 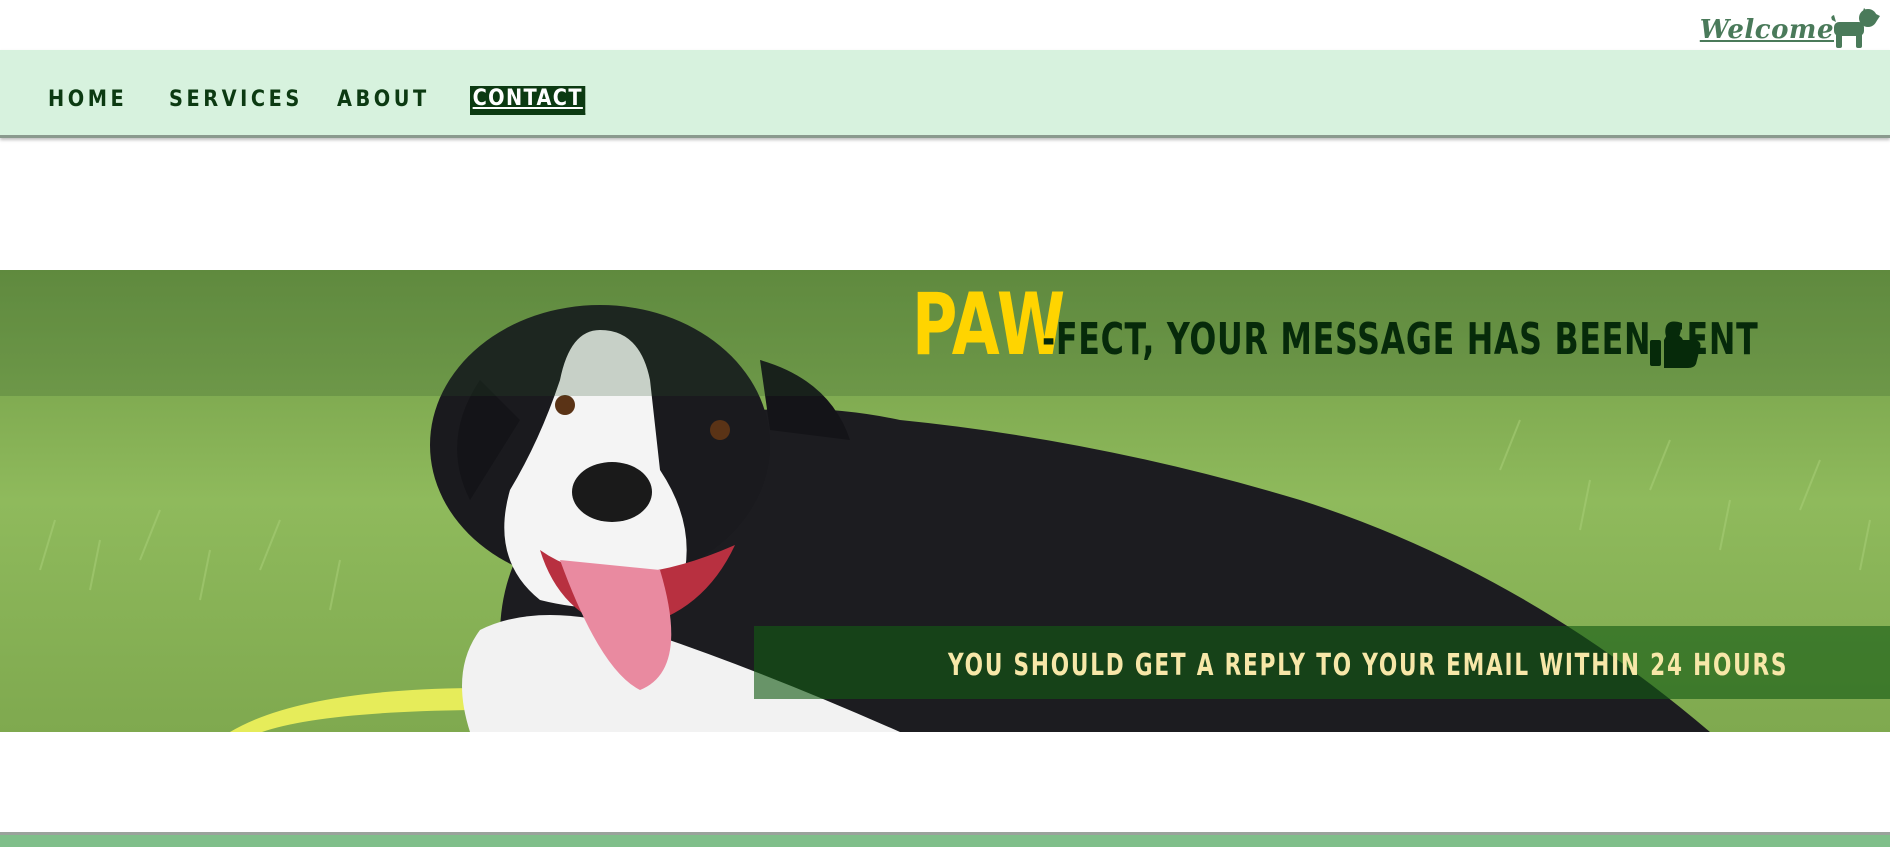 What do you see at coordinates (1675, 345) in the screenshot?
I see `thumbs-up-icon` at bounding box center [1675, 345].